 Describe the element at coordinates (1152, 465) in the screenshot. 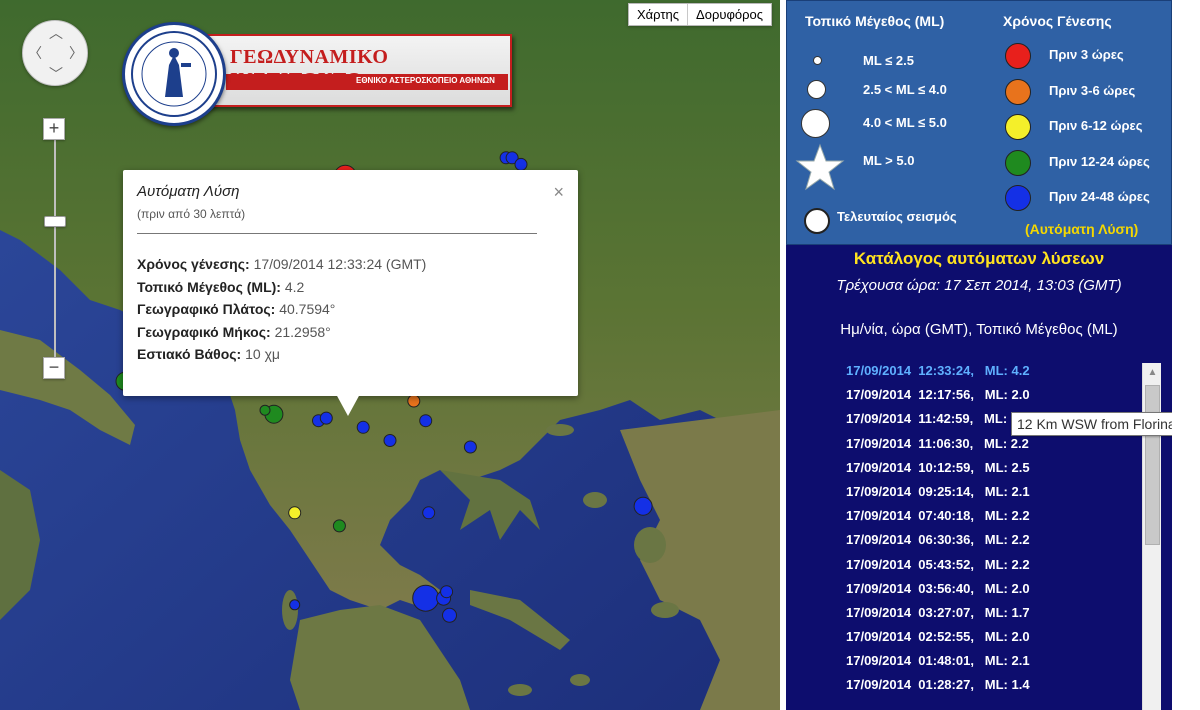

I see `scroll-thumb` at that location.